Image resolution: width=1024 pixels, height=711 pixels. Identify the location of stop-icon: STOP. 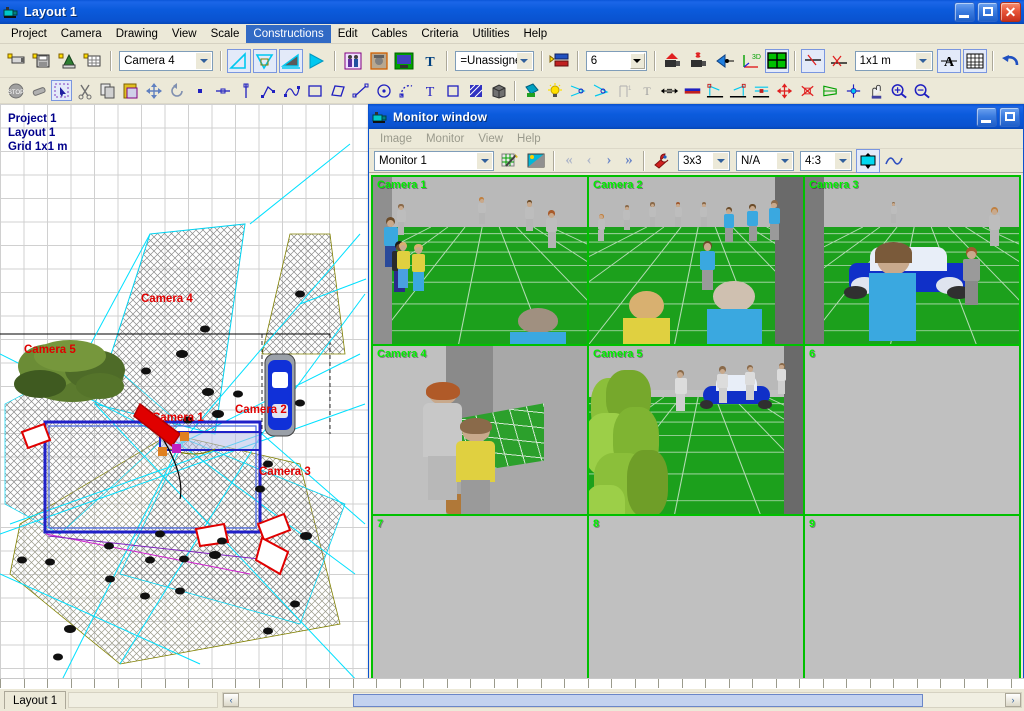
(15, 90).